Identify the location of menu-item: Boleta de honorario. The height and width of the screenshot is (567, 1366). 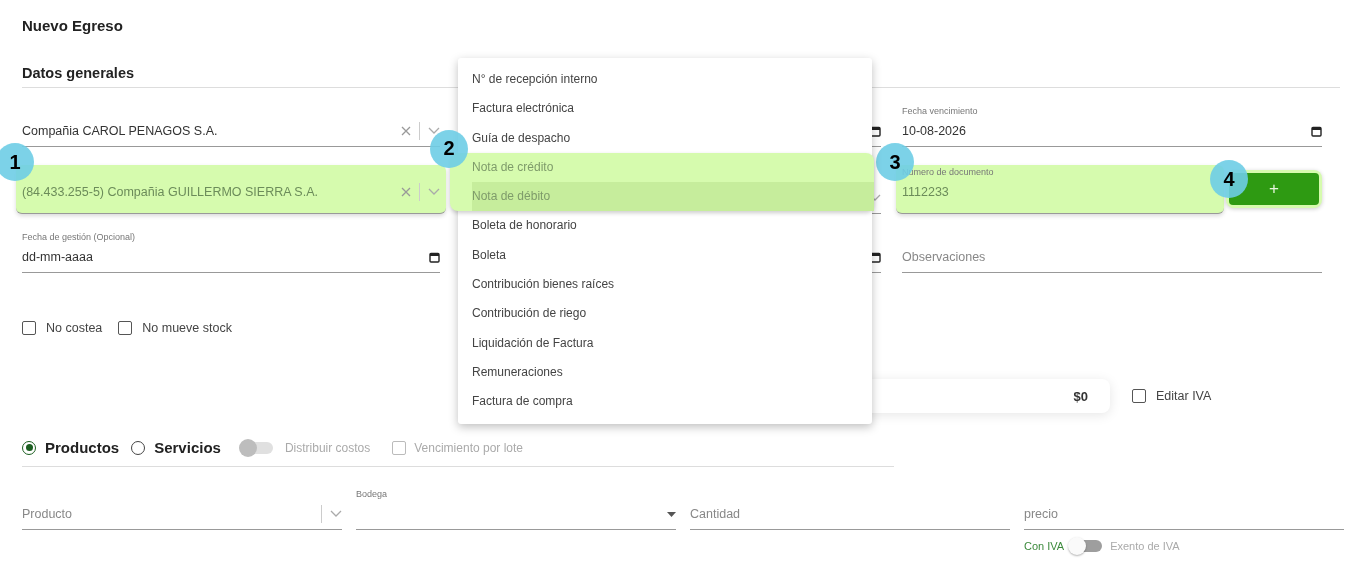
(672, 226).